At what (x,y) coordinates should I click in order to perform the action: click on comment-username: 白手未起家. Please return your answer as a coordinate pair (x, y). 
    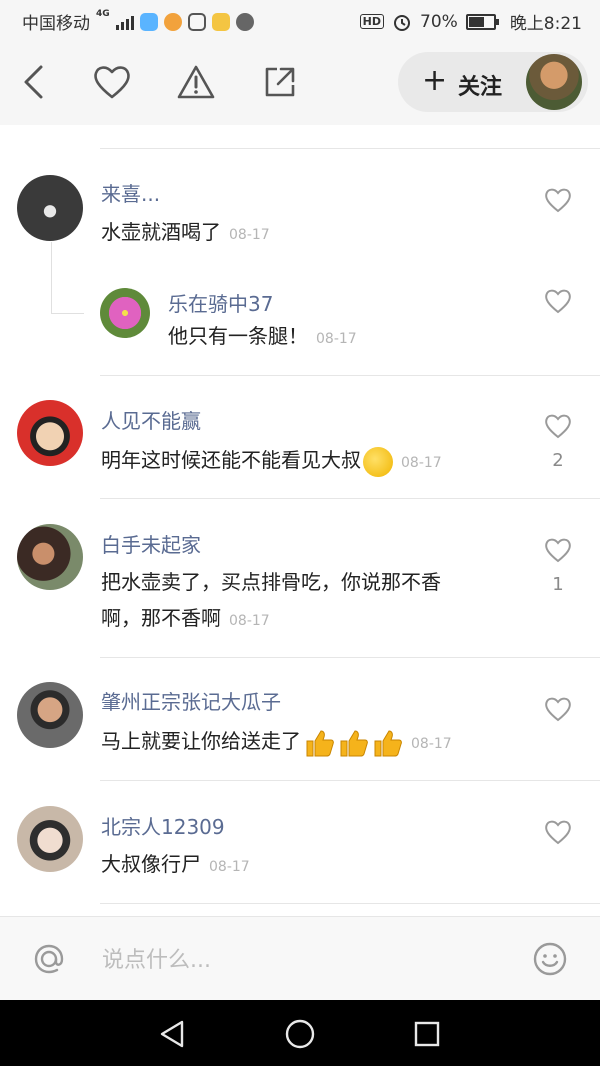
    Looking at the image, I should click on (151, 543).